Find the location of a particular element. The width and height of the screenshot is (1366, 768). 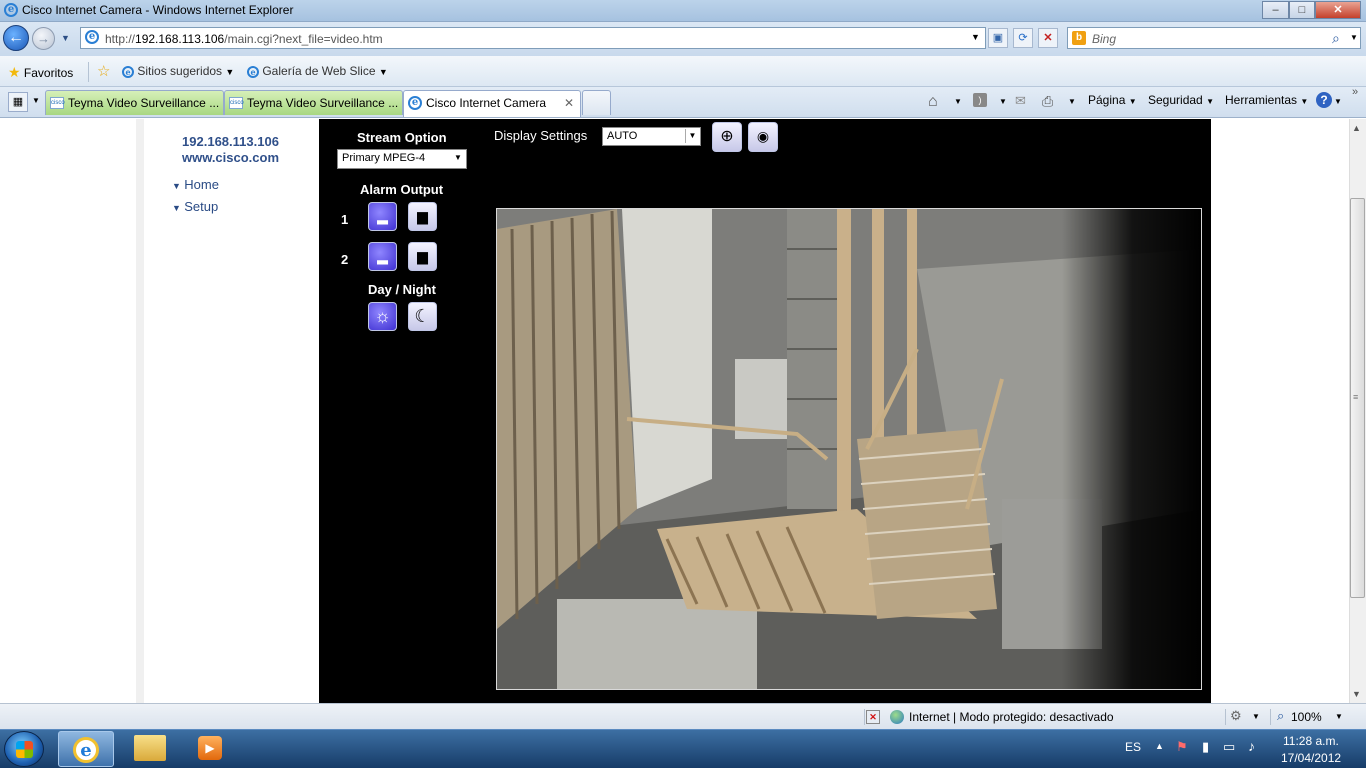

print-dropdown-icon: ▼ is located at coordinates (1072, 101).